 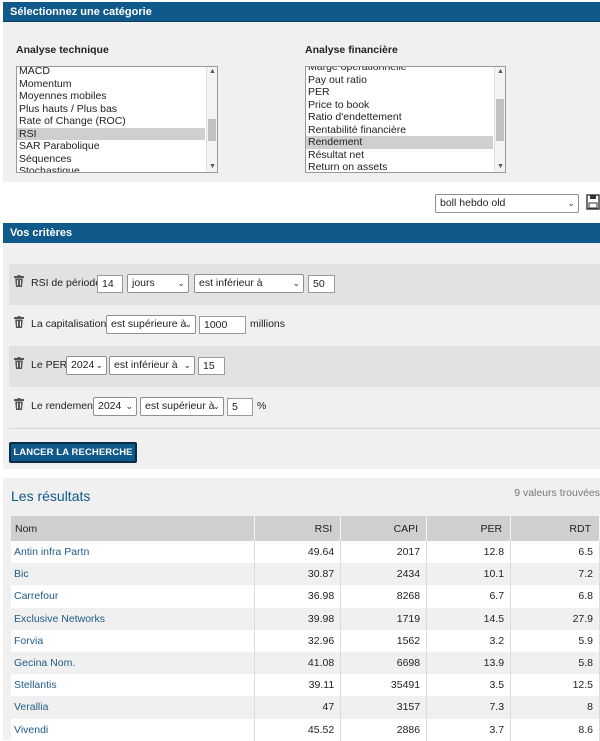 I want to click on table-cell: 3.2, so click(x=469, y=640).